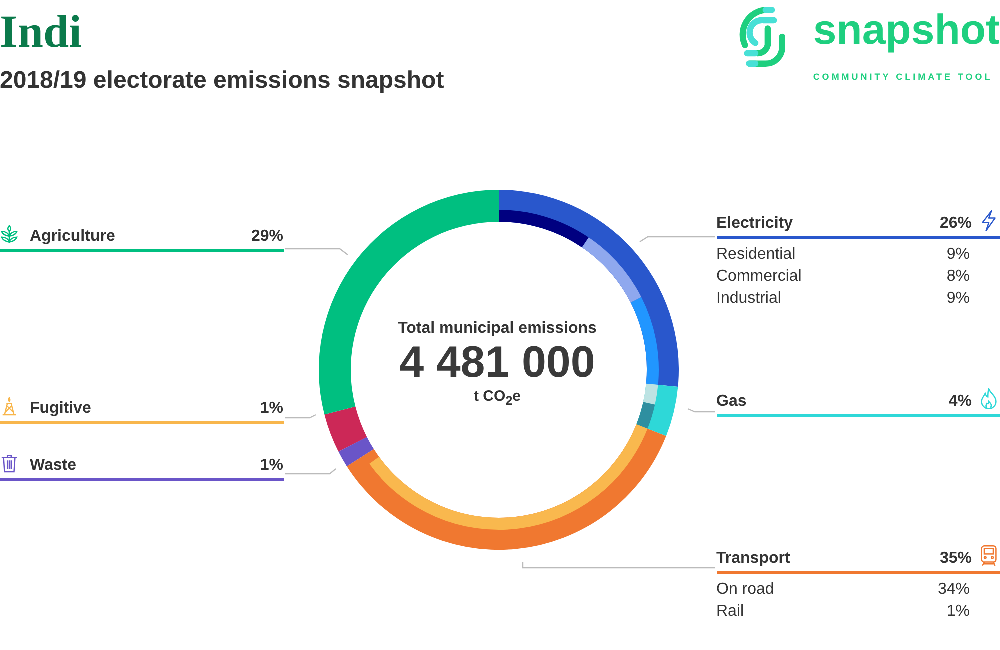 The height and width of the screenshot is (650, 1000). I want to click on trash-can-icon, so click(9, 463).